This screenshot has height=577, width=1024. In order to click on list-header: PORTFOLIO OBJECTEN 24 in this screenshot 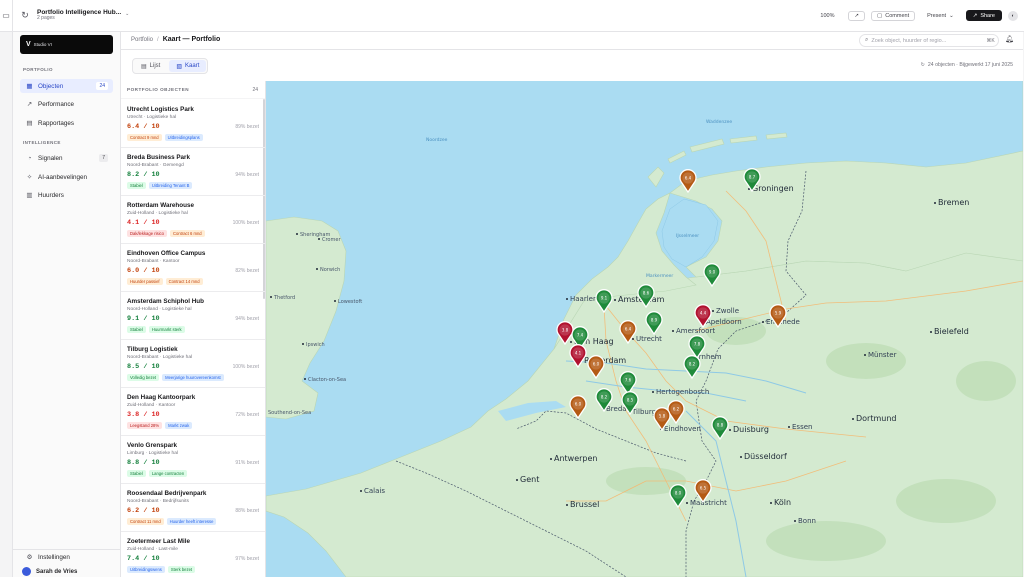, I will do `click(193, 90)`.